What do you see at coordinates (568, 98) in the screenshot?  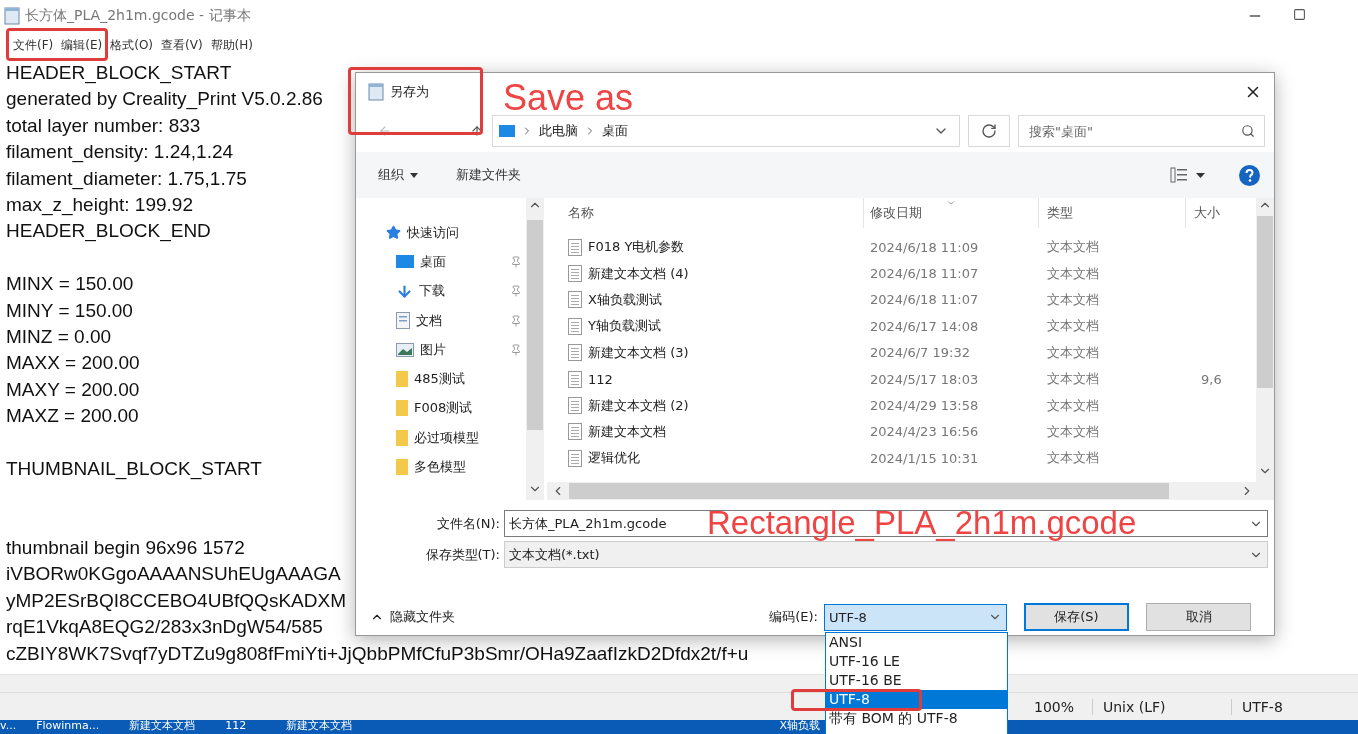 I see `annotation-text: Save as` at bounding box center [568, 98].